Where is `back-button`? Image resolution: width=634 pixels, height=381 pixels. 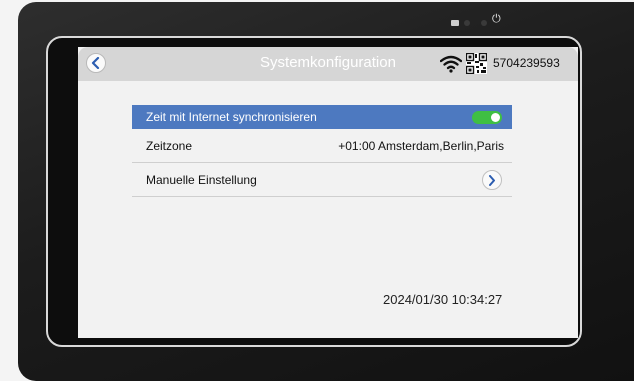
back-button is located at coordinates (96, 63).